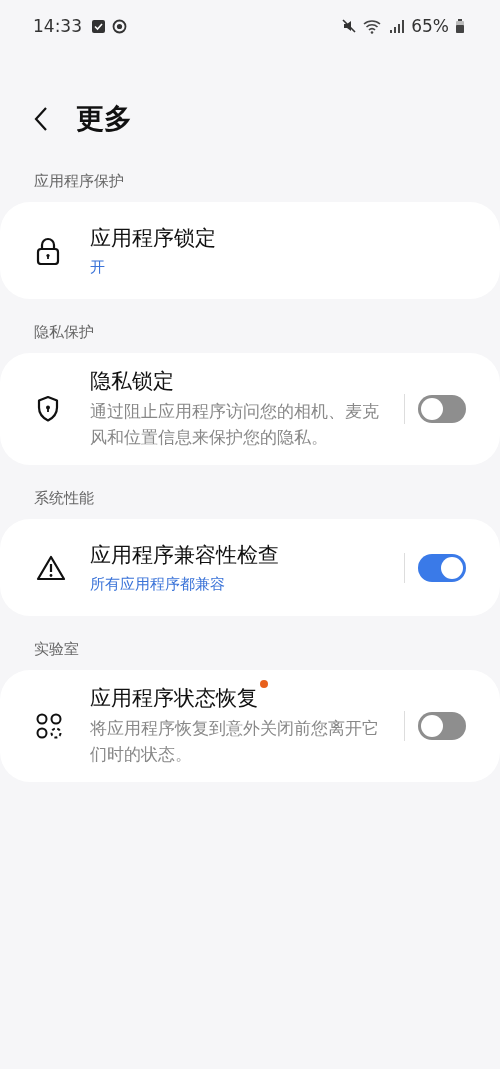 The height and width of the screenshot is (1069, 500). I want to click on item-status: 开, so click(98, 267).